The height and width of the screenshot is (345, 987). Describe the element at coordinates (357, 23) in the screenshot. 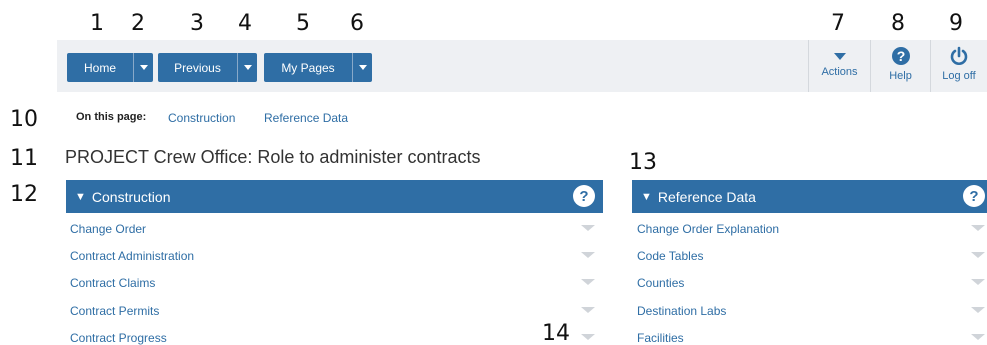

I see `callout-6: 6` at that location.